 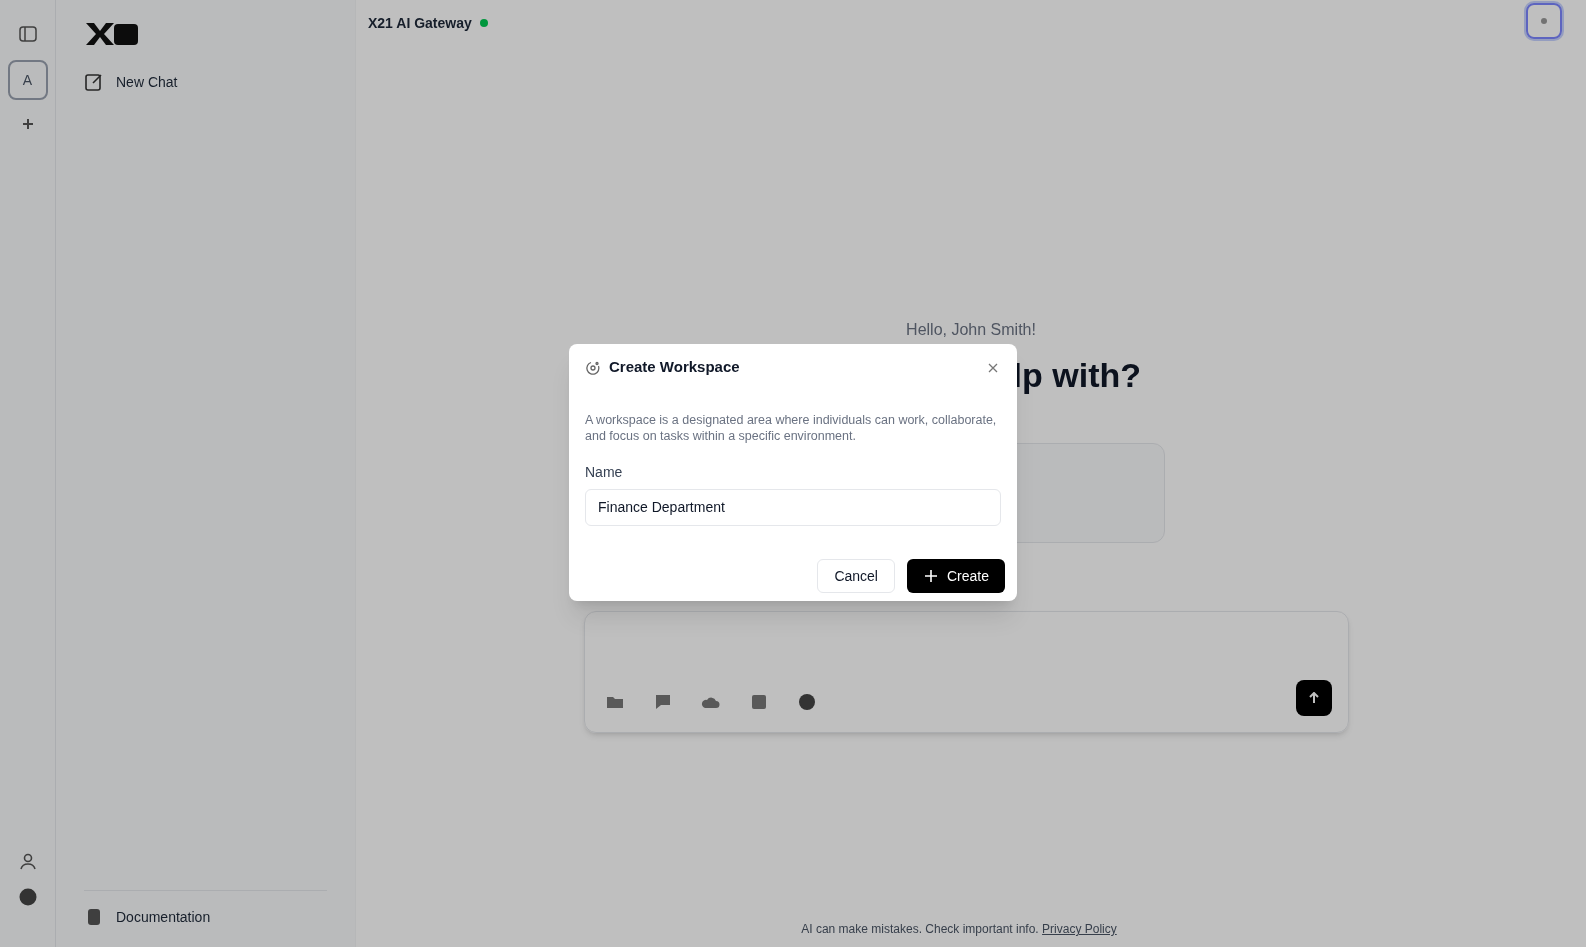 What do you see at coordinates (920, 929) in the screenshot?
I see `disclaimer-text: AI can make mistakes. Check important info.` at bounding box center [920, 929].